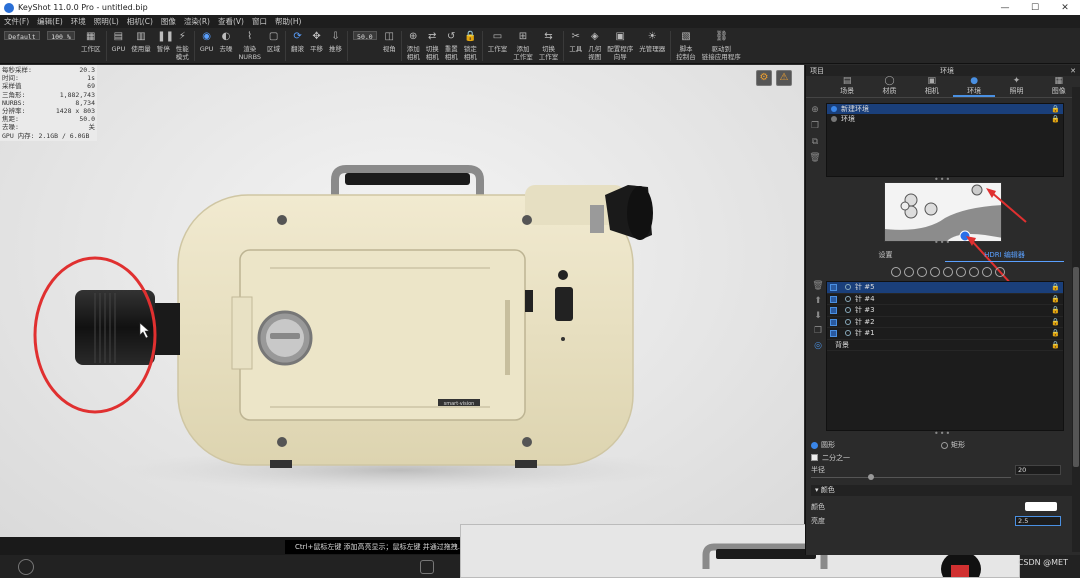 Image resolution: width=1080 pixels, height=578 pixels. Describe the element at coordinates (140, 21) in the screenshot. I see `menu-item: 相机(C)` at that location.